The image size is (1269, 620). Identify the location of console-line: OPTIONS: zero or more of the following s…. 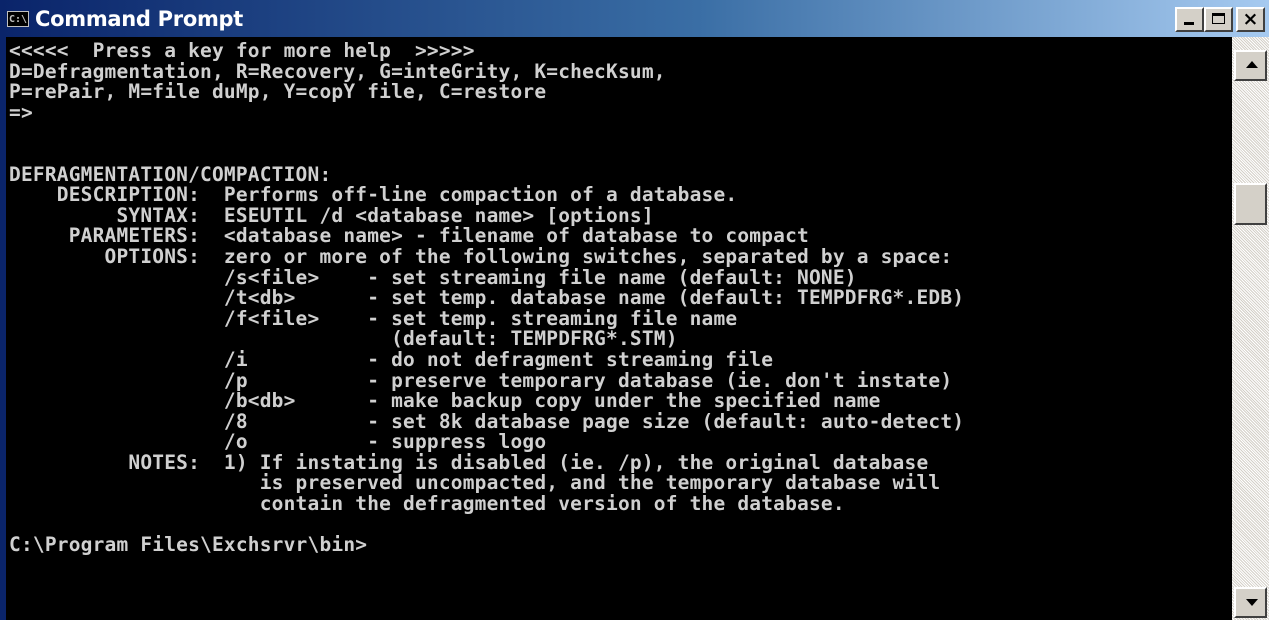
(481, 256).